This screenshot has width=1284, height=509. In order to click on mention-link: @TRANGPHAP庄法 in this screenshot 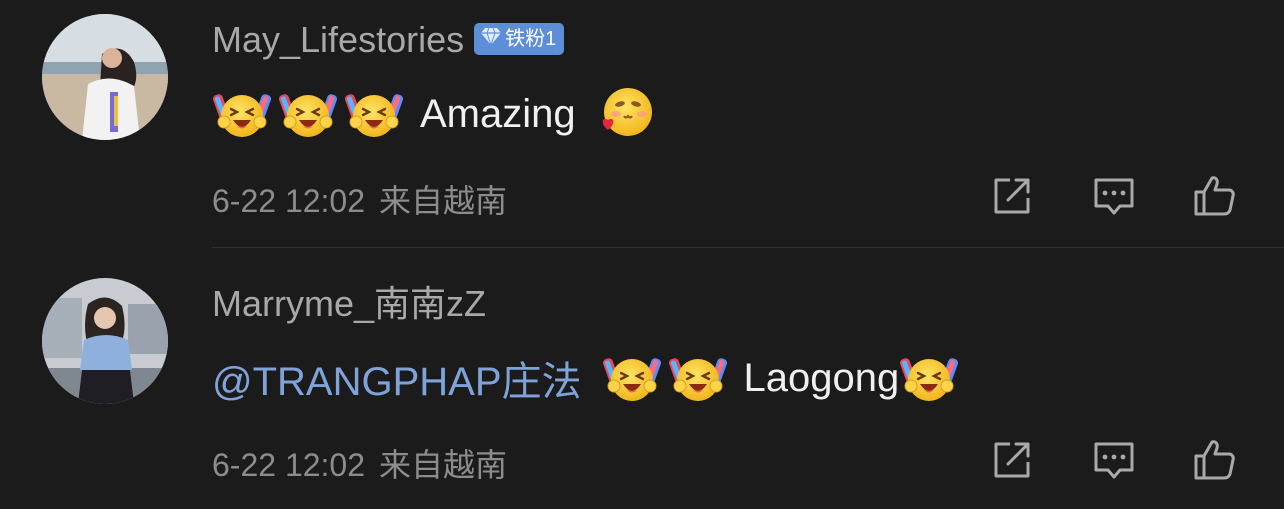, I will do `click(397, 378)`.